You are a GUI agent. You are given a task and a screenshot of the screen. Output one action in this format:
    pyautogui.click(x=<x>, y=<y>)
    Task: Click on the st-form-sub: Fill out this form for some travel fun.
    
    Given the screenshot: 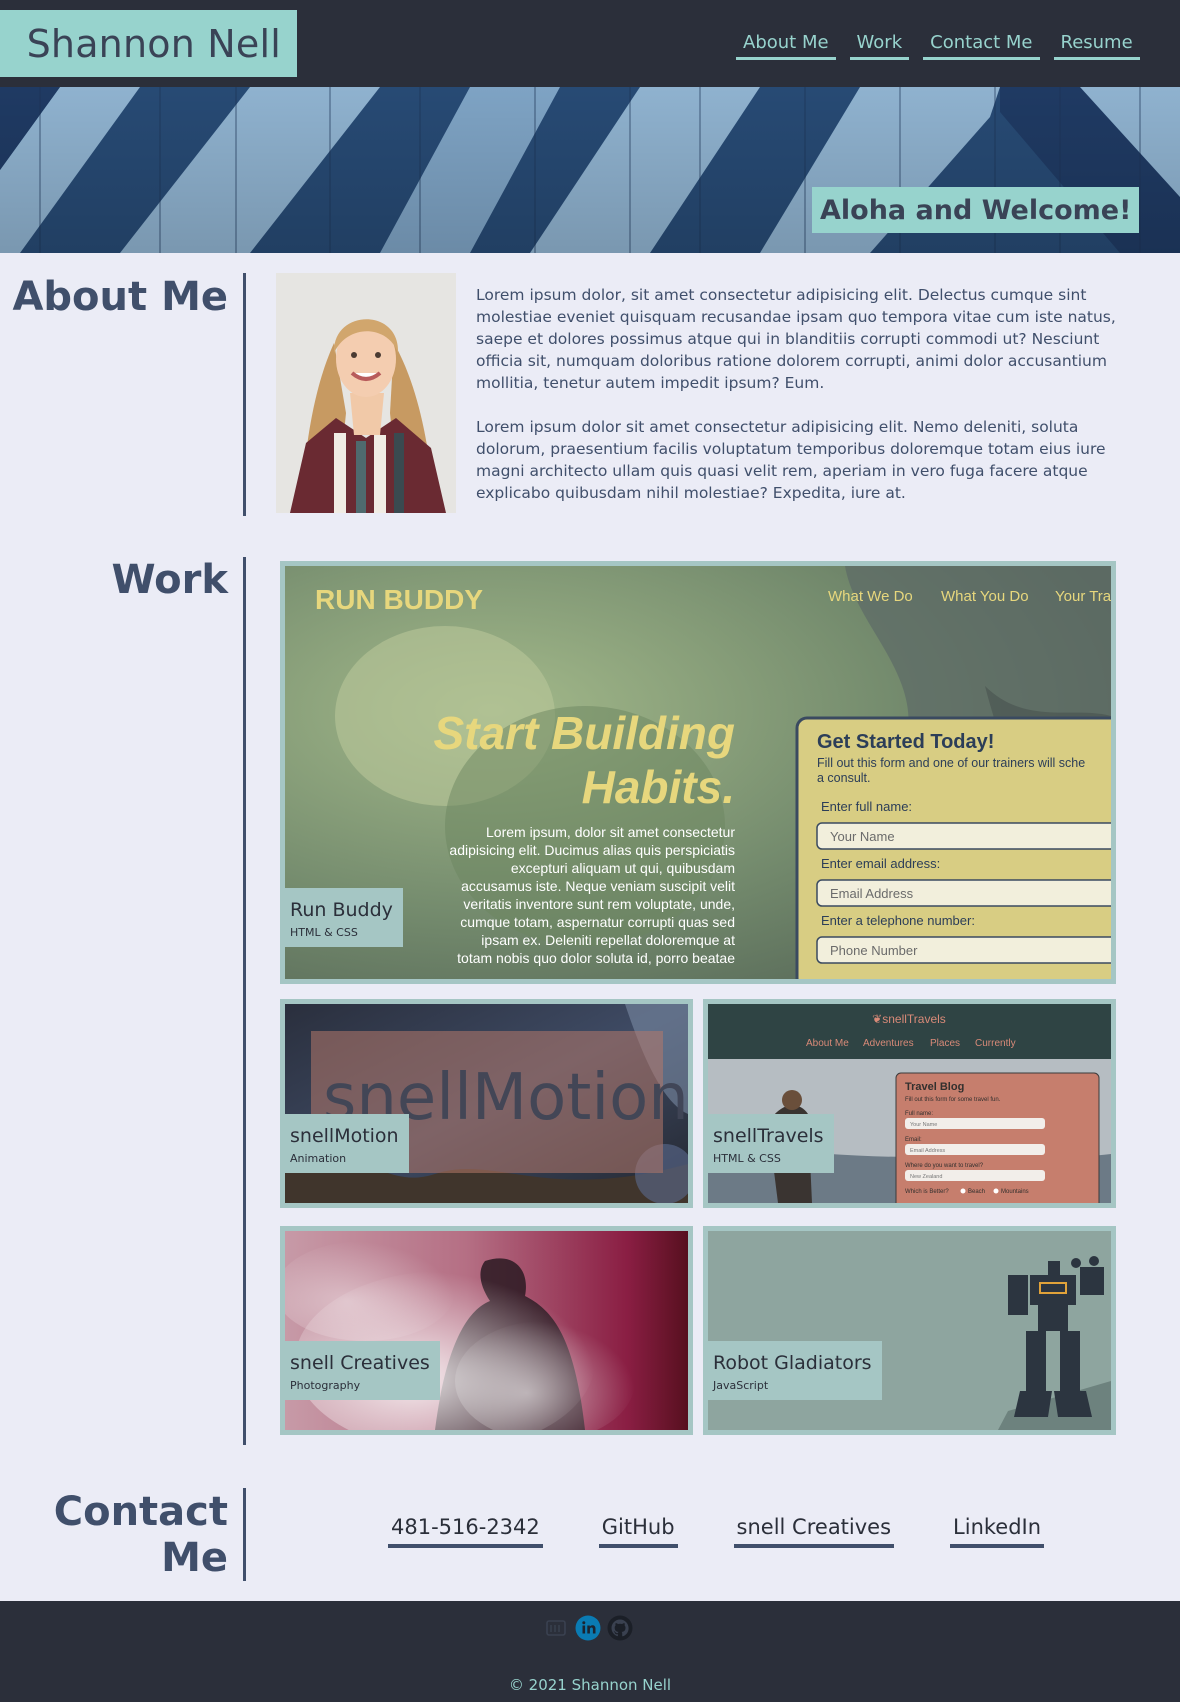 What is the action you would take?
    pyautogui.click(x=953, y=1100)
    